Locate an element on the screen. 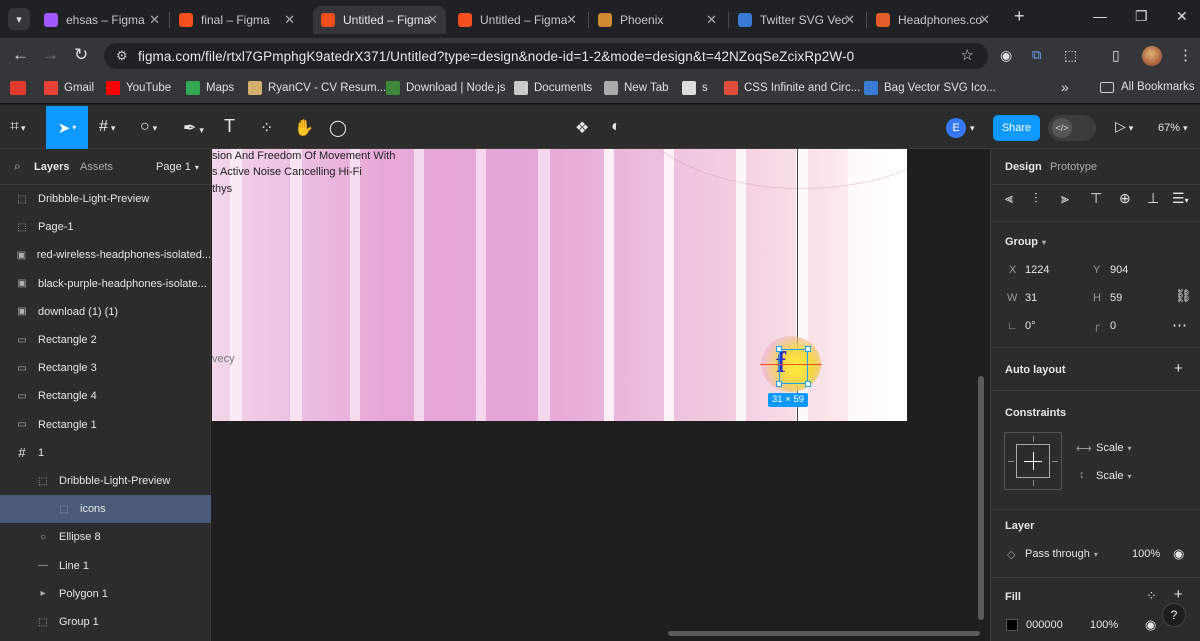 The image size is (1200, 641). rotation-input: 0° is located at coordinates (1030, 326).